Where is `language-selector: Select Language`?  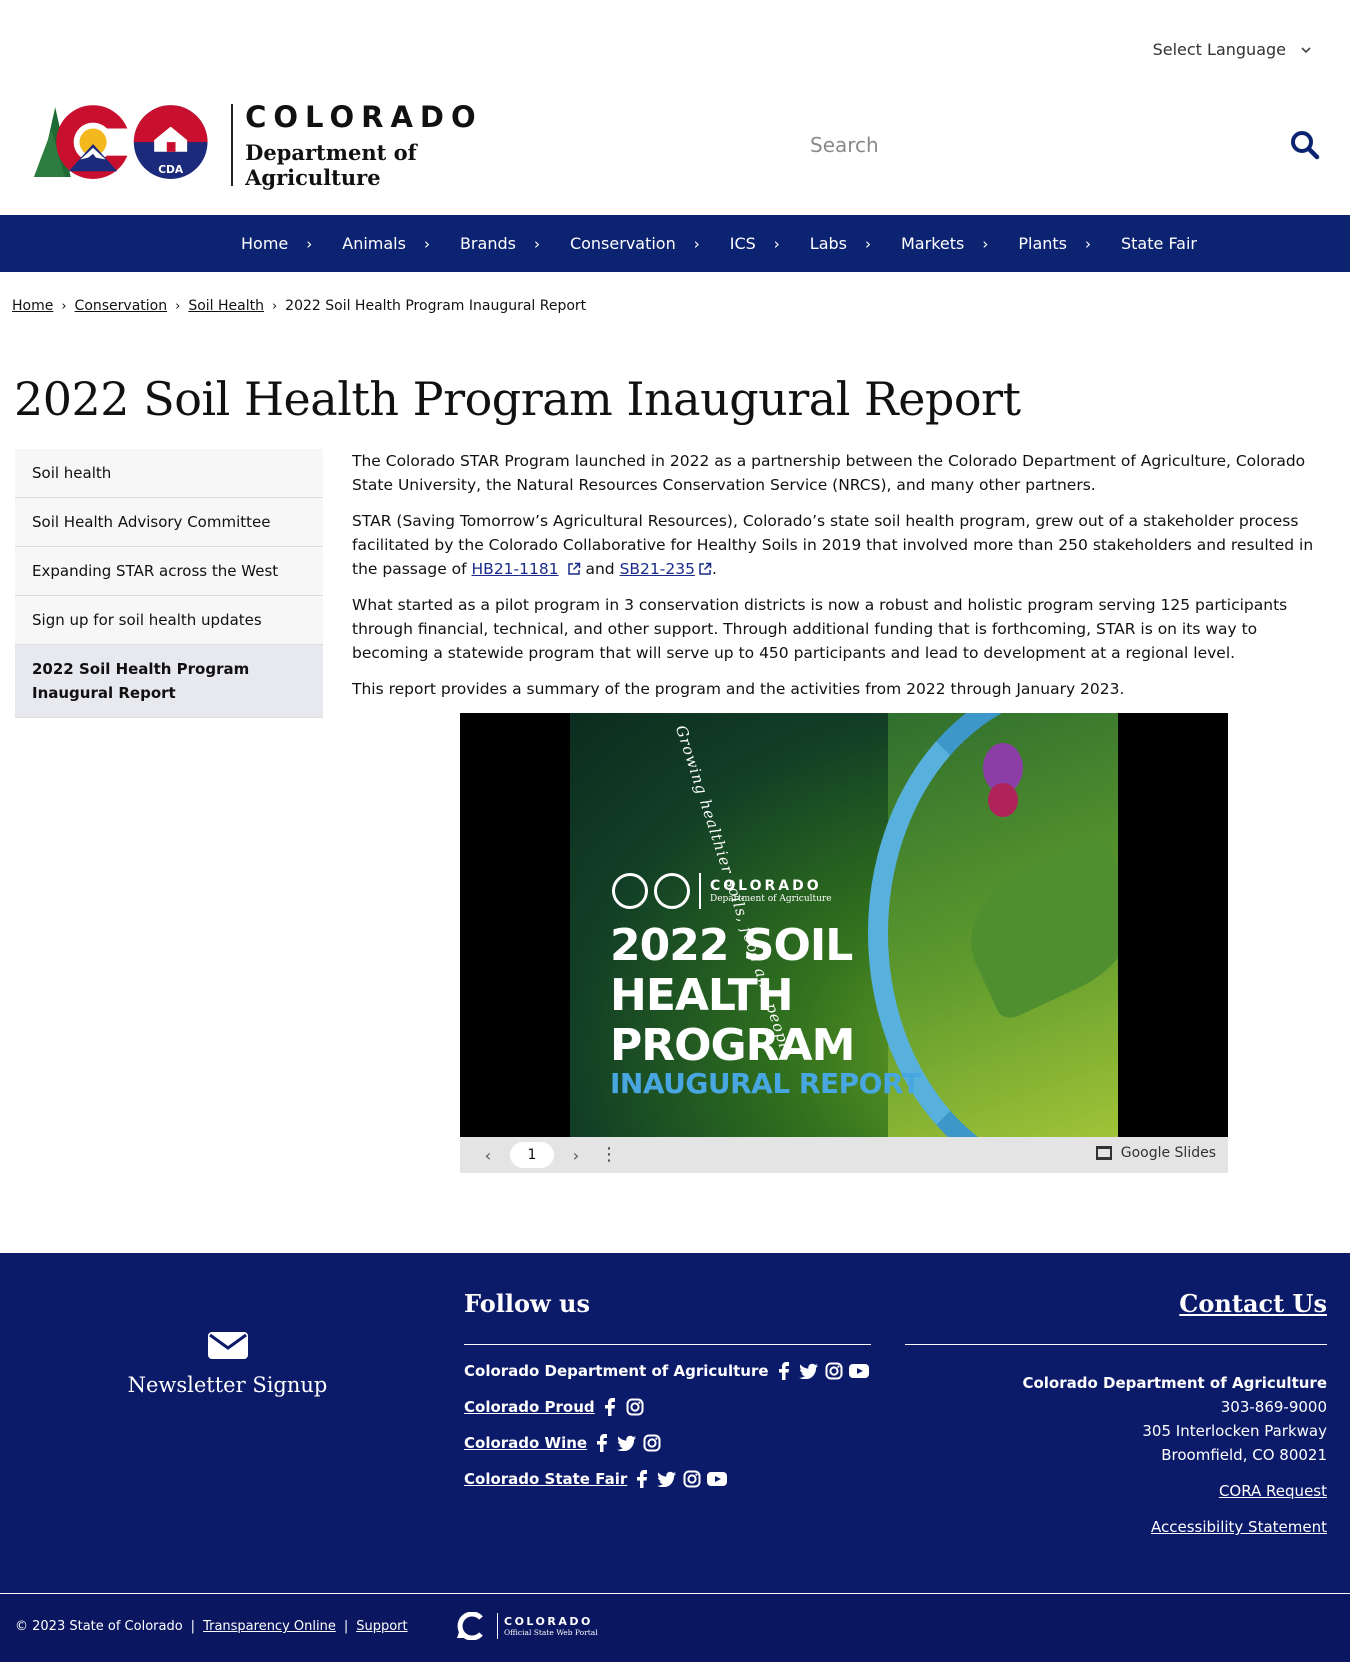 language-selector: Select Language is located at coordinates (1232, 49).